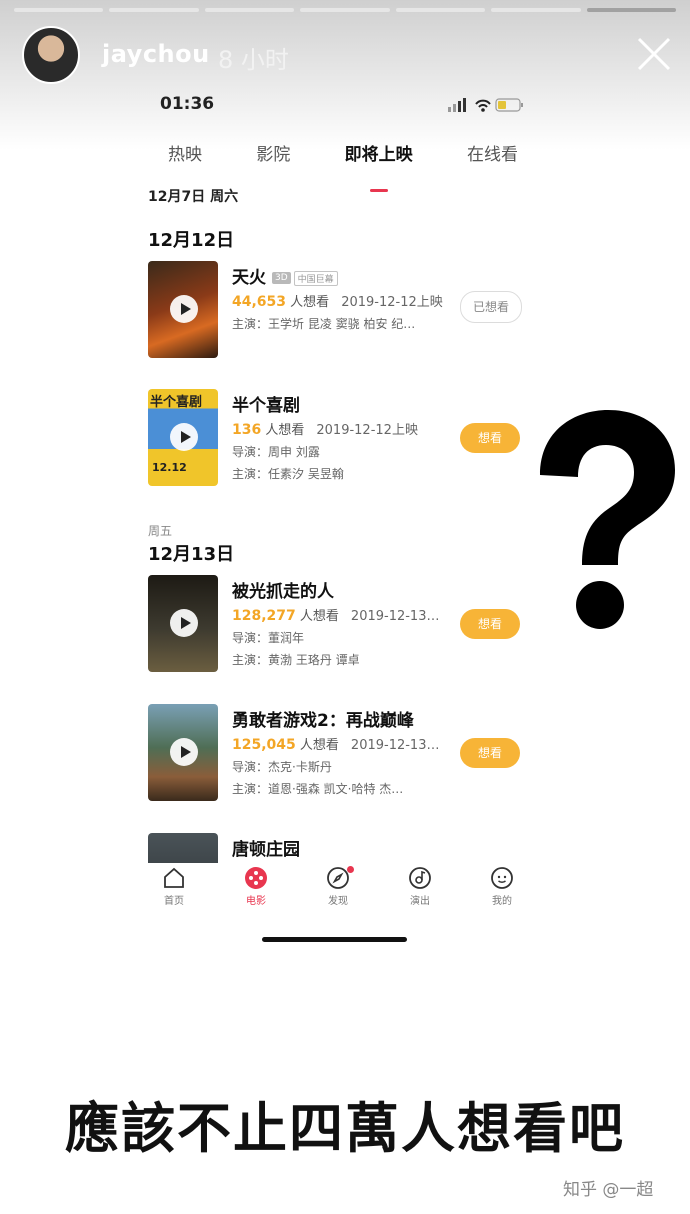  What do you see at coordinates (338, 848) in the screenshot?
I see `movie-item: 唐顿庄园` at bounding box center [338, 848].